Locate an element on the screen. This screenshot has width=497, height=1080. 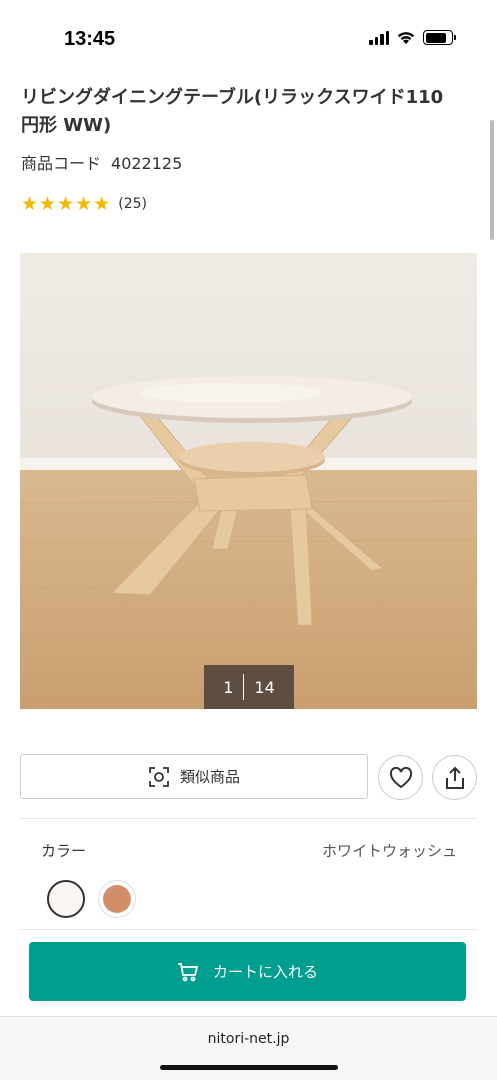
rating: ★ ★ ★ ★ ★ (25) is located at coordinates (84, 204).